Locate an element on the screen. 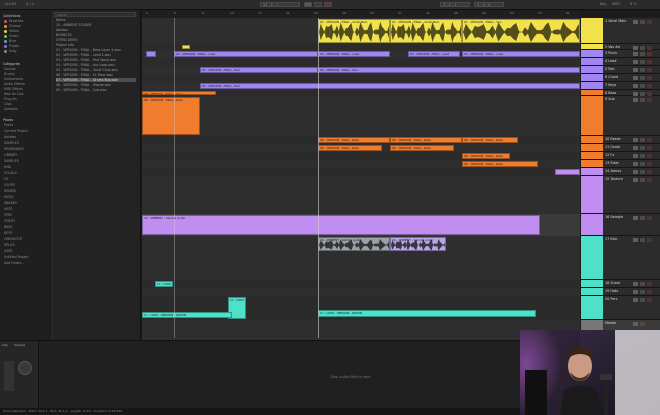  places-item: LOOPS is located at coordinates (9, 185).